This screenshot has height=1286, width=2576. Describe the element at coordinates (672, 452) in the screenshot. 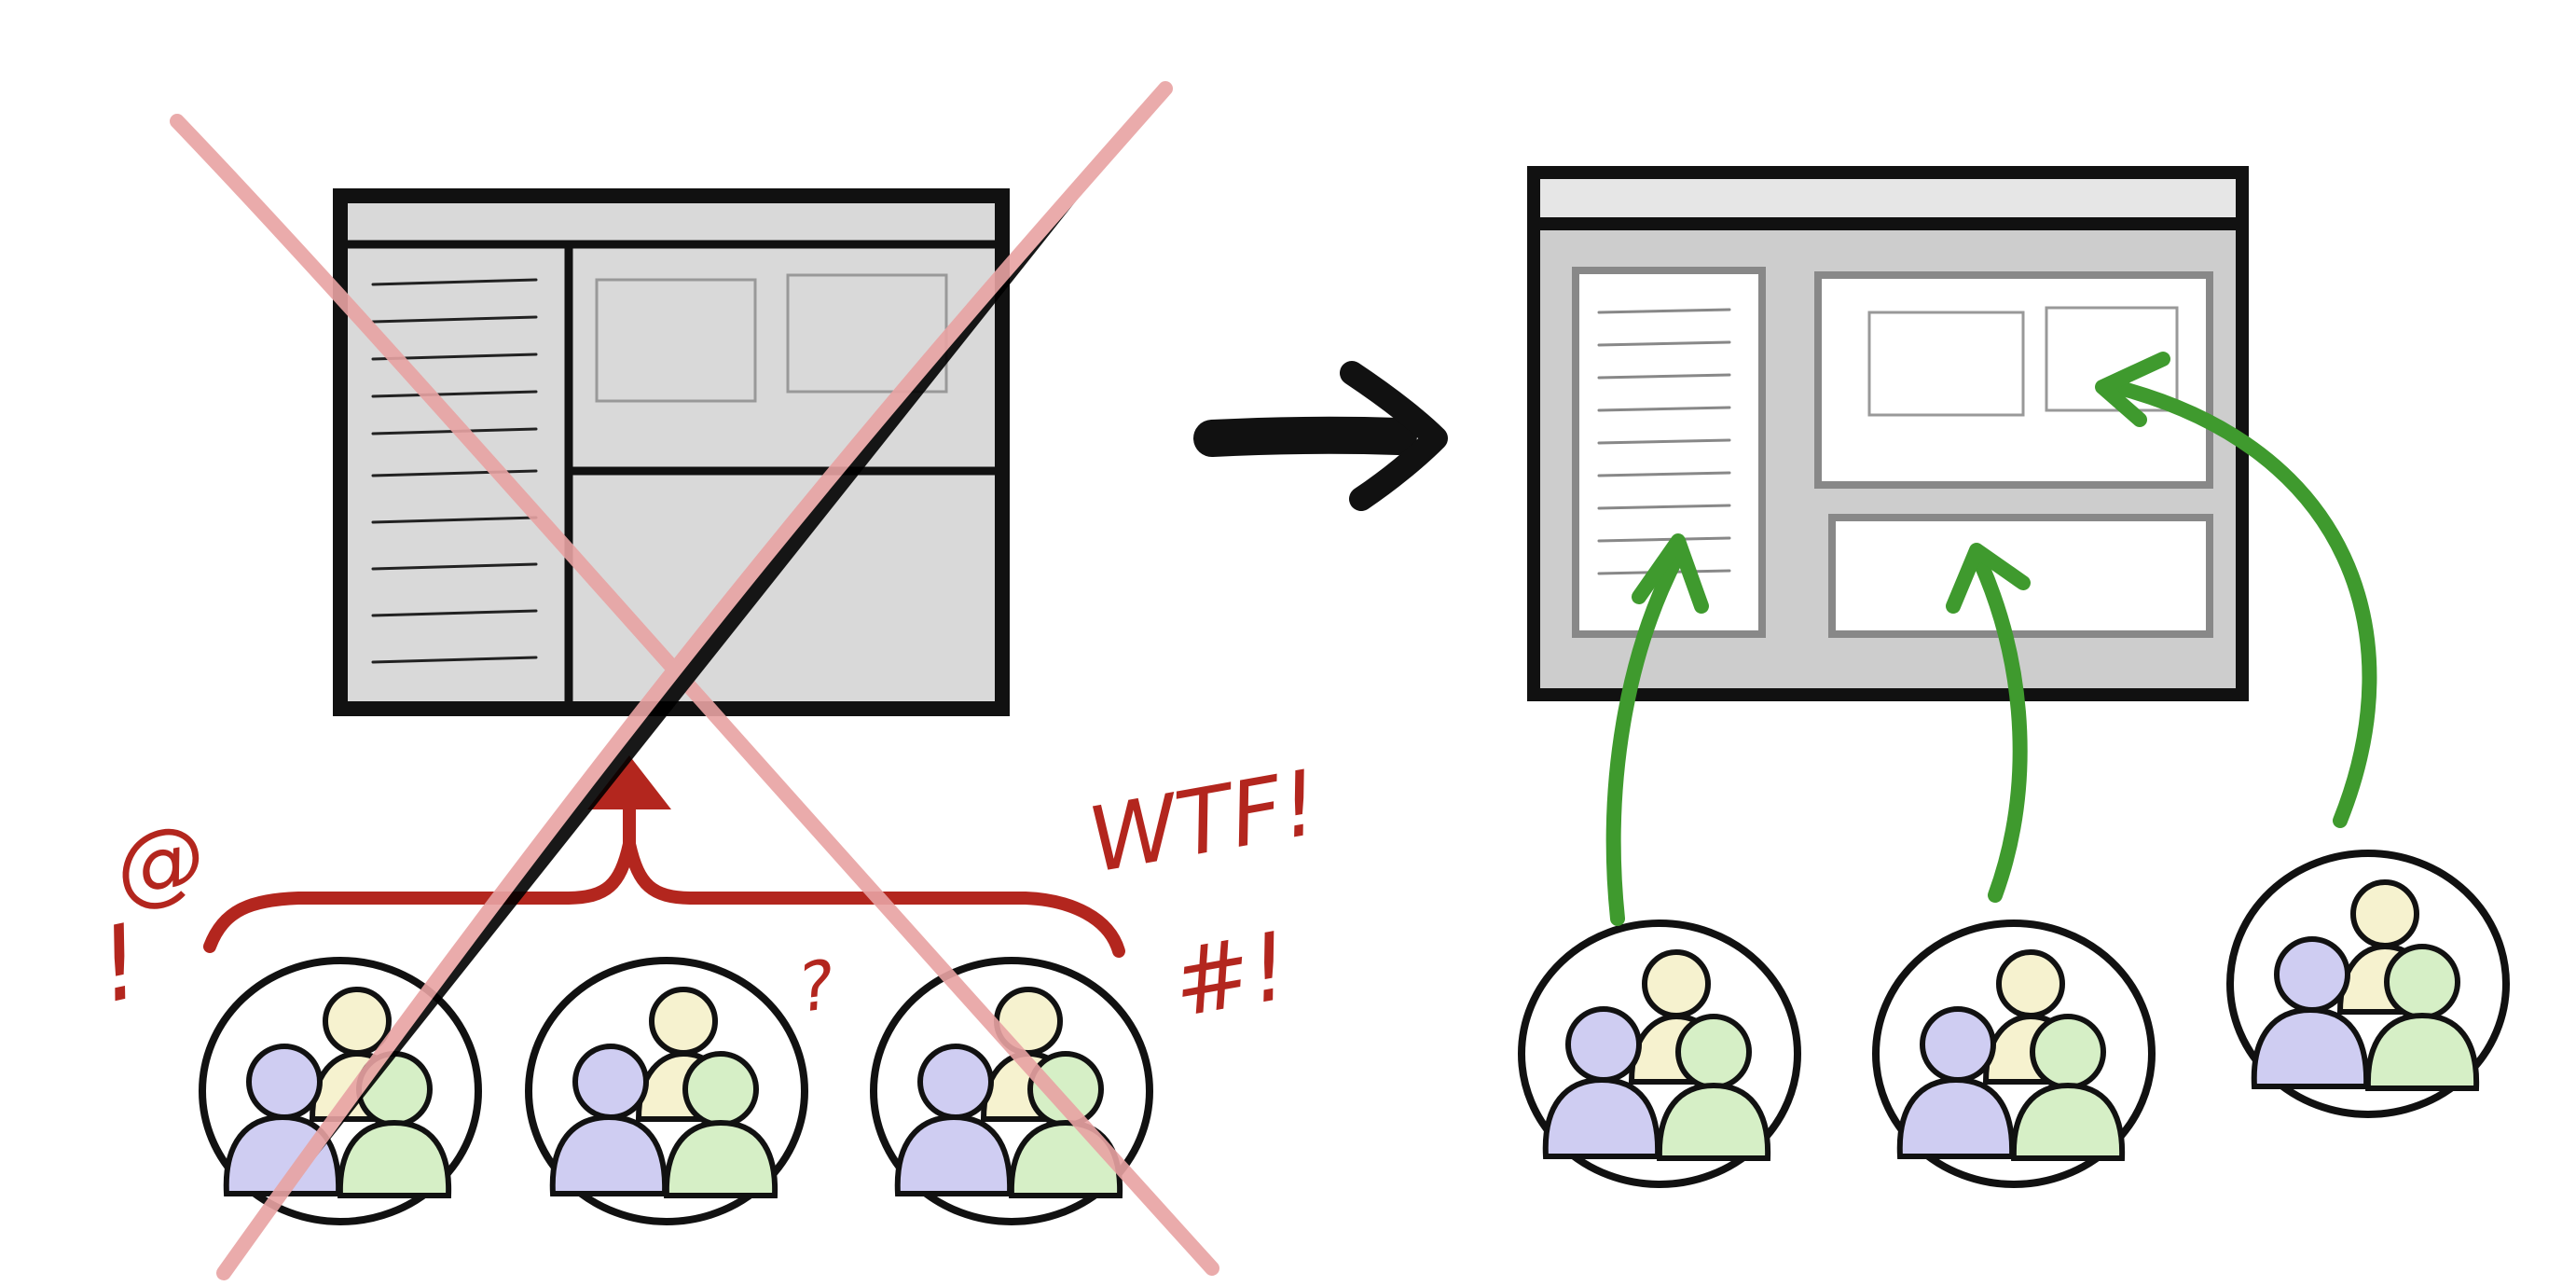

I see `monolithic-window-icon` at that location.